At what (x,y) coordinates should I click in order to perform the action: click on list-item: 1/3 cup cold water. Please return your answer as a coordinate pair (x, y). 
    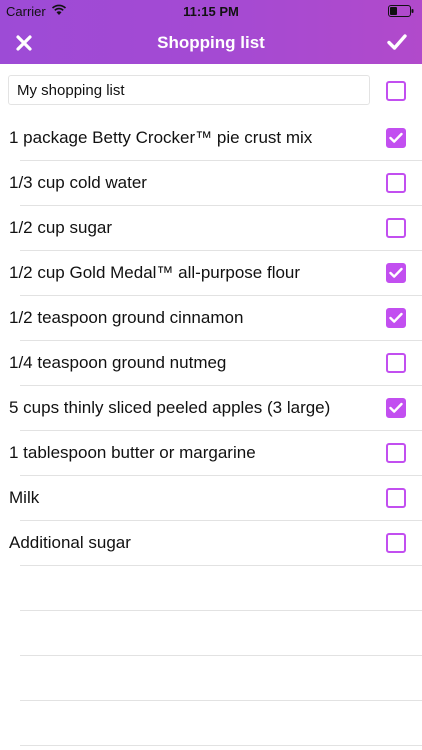
    Looking at the image, I should click on (211, 183).